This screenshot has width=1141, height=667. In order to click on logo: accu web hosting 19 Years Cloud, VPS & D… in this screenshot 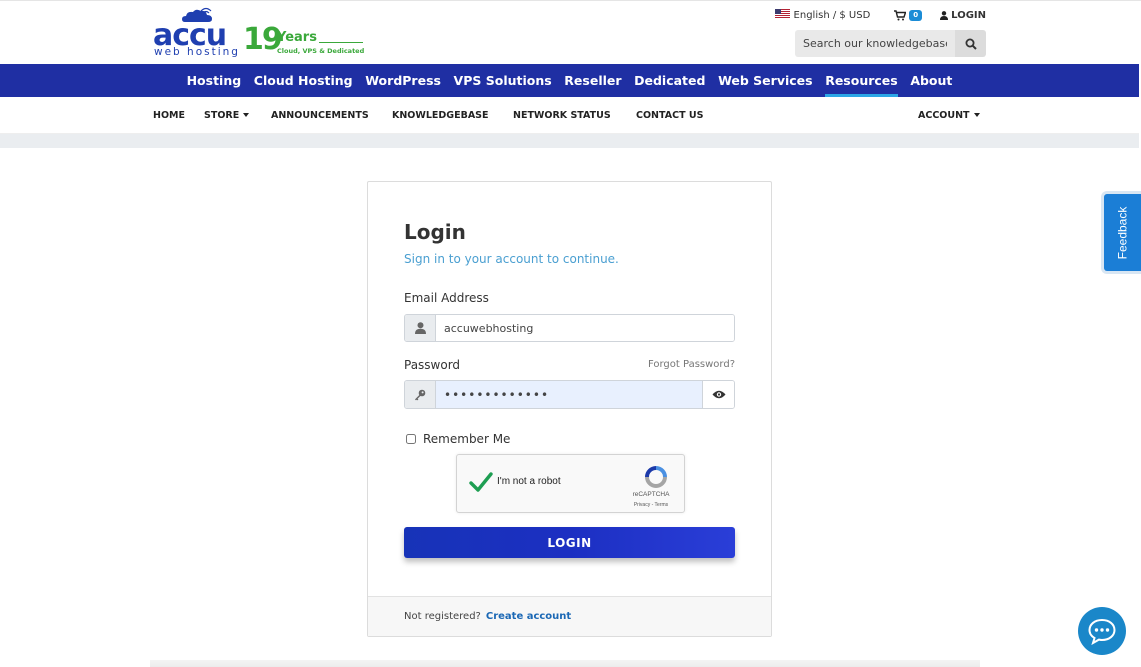, I will do `click(260, 33)`.